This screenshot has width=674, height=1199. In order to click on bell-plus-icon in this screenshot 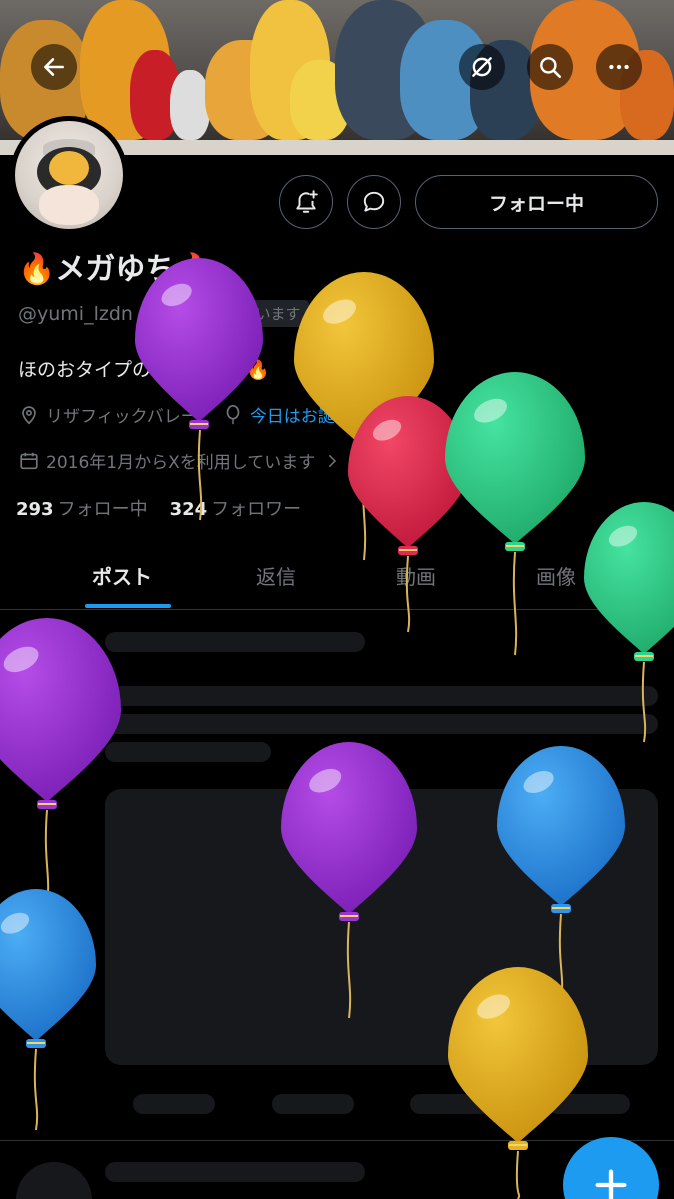, I will do `click(307, 201)`.